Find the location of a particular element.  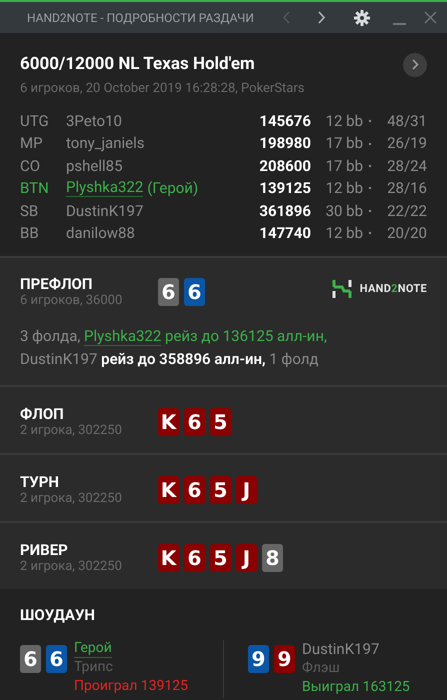

section-title: ФЛОП is located at coordinates (42, 414).